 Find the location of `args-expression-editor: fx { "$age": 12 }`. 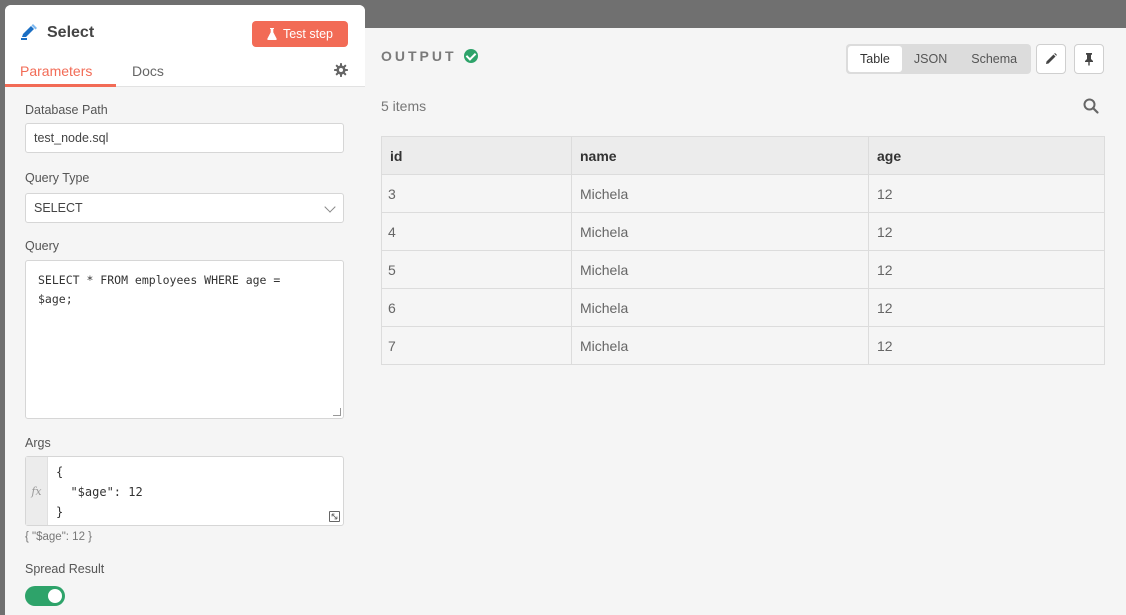

args-expression-editor: fx { "$age": 12 } is located at coordinates (184, 491).